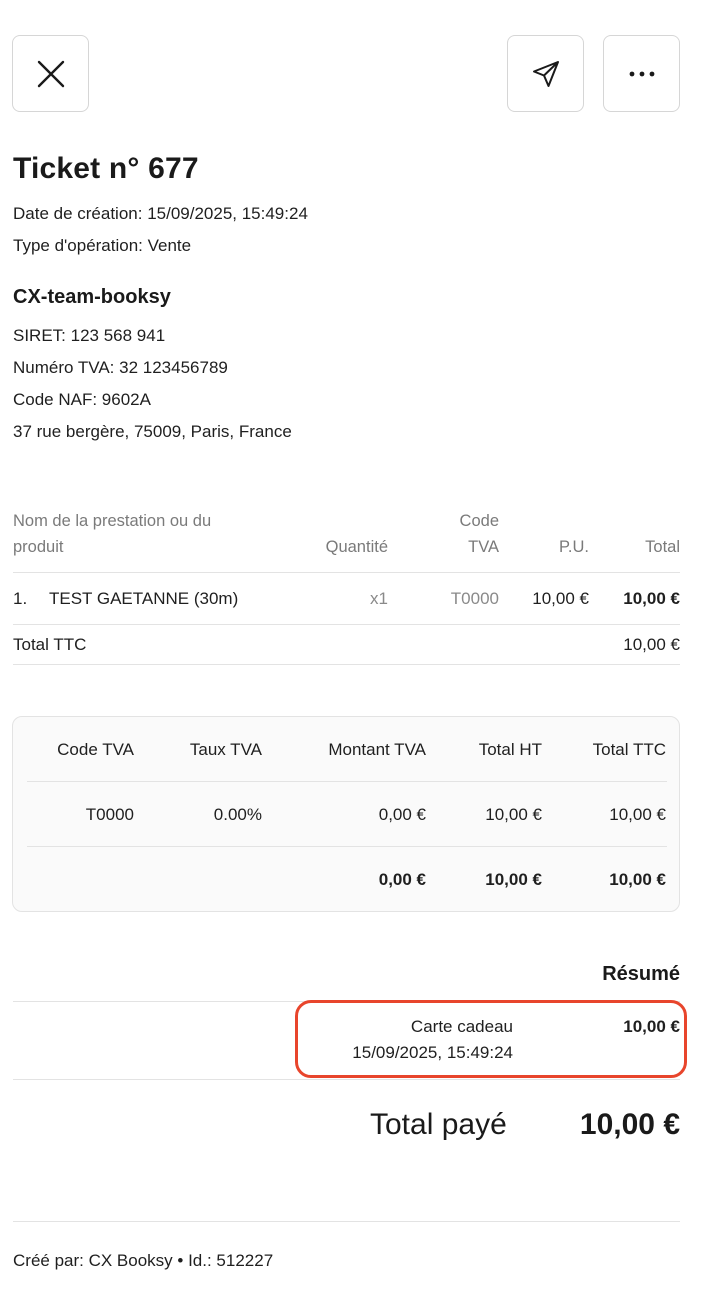 This screenshot has height=1304, width=708. Describe the element at coordinates (432, 1052) in the screenshot. I see `payment-date: 15/09/2025, 15:49:24` at that location.